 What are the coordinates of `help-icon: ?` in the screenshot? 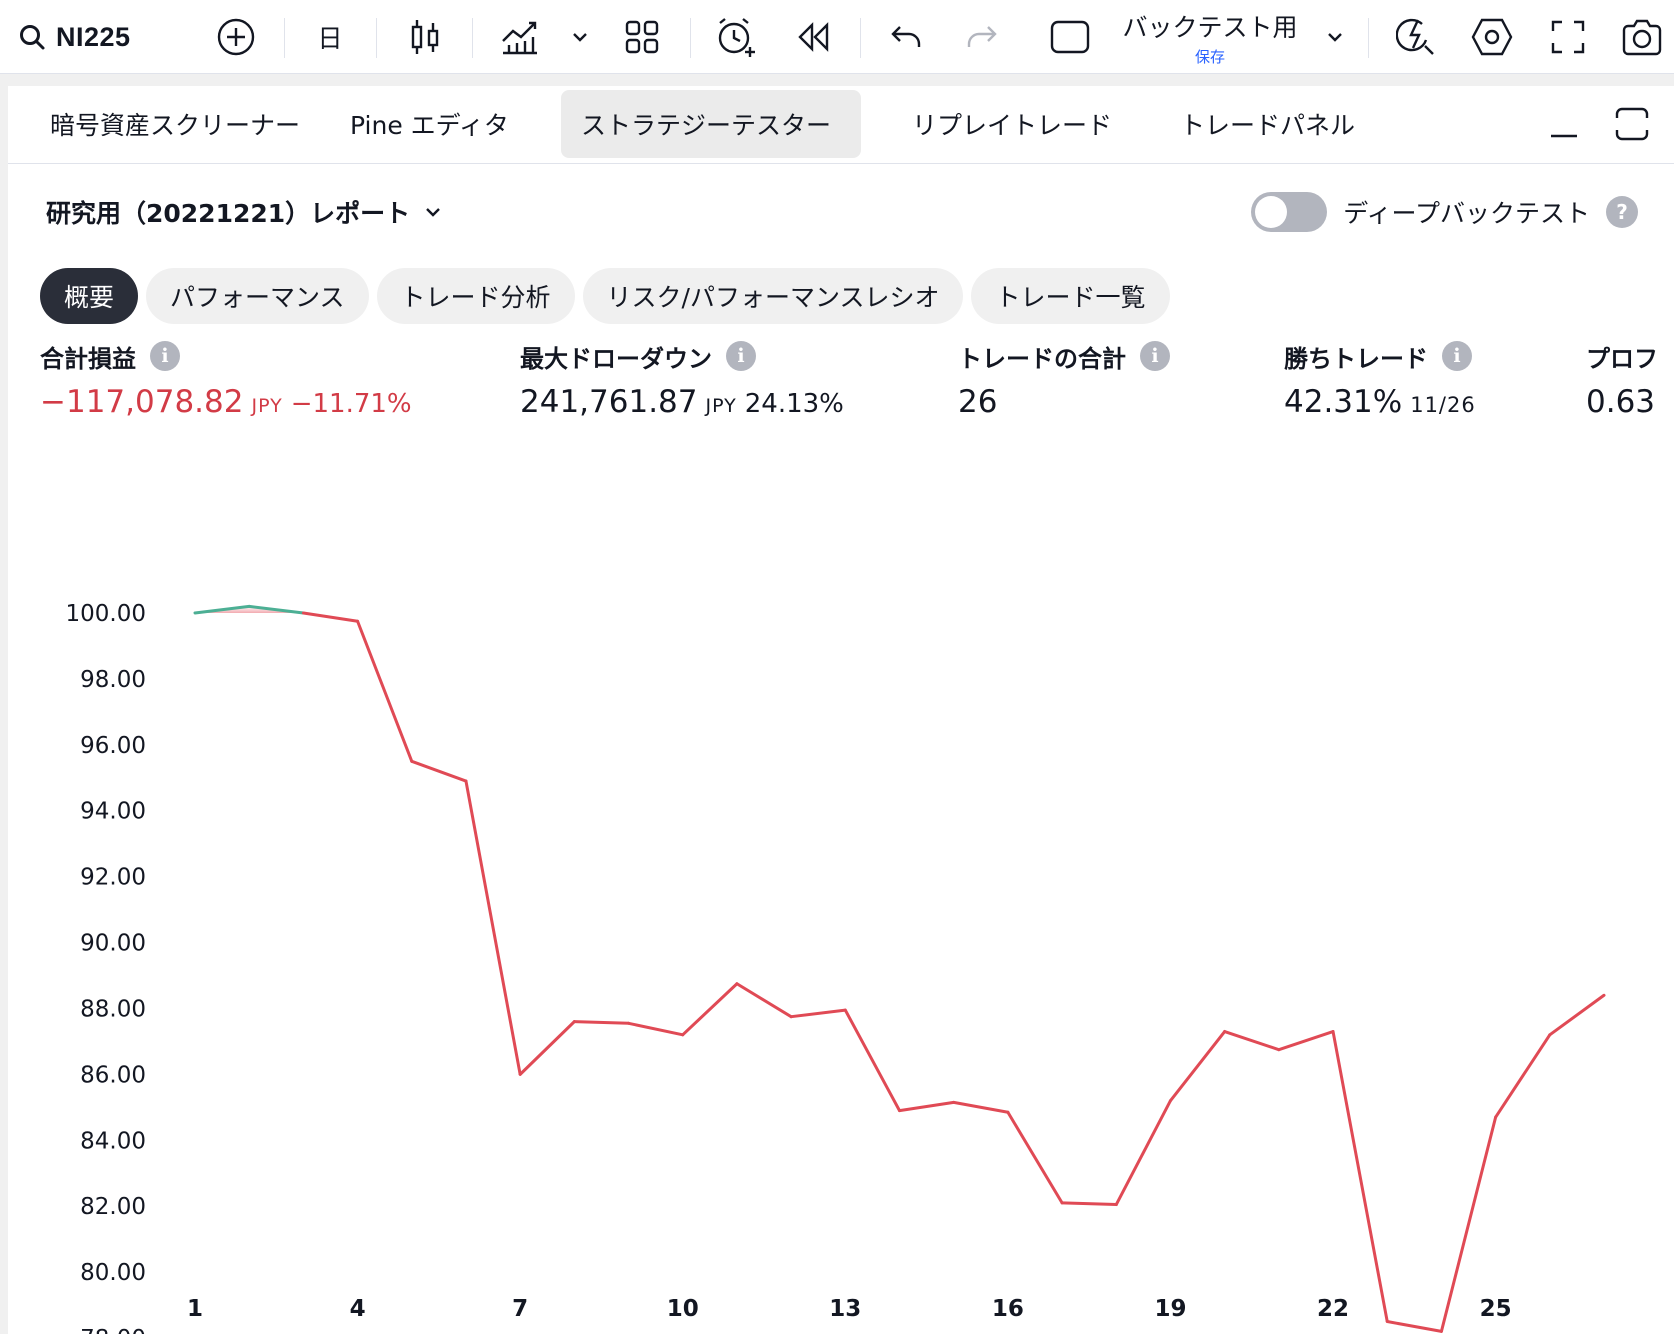 It's located at (1622, 212).